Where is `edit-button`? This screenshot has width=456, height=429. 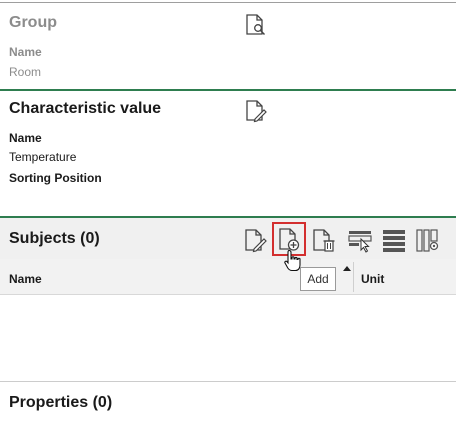 edit-button is located at coordinates (256, 240).